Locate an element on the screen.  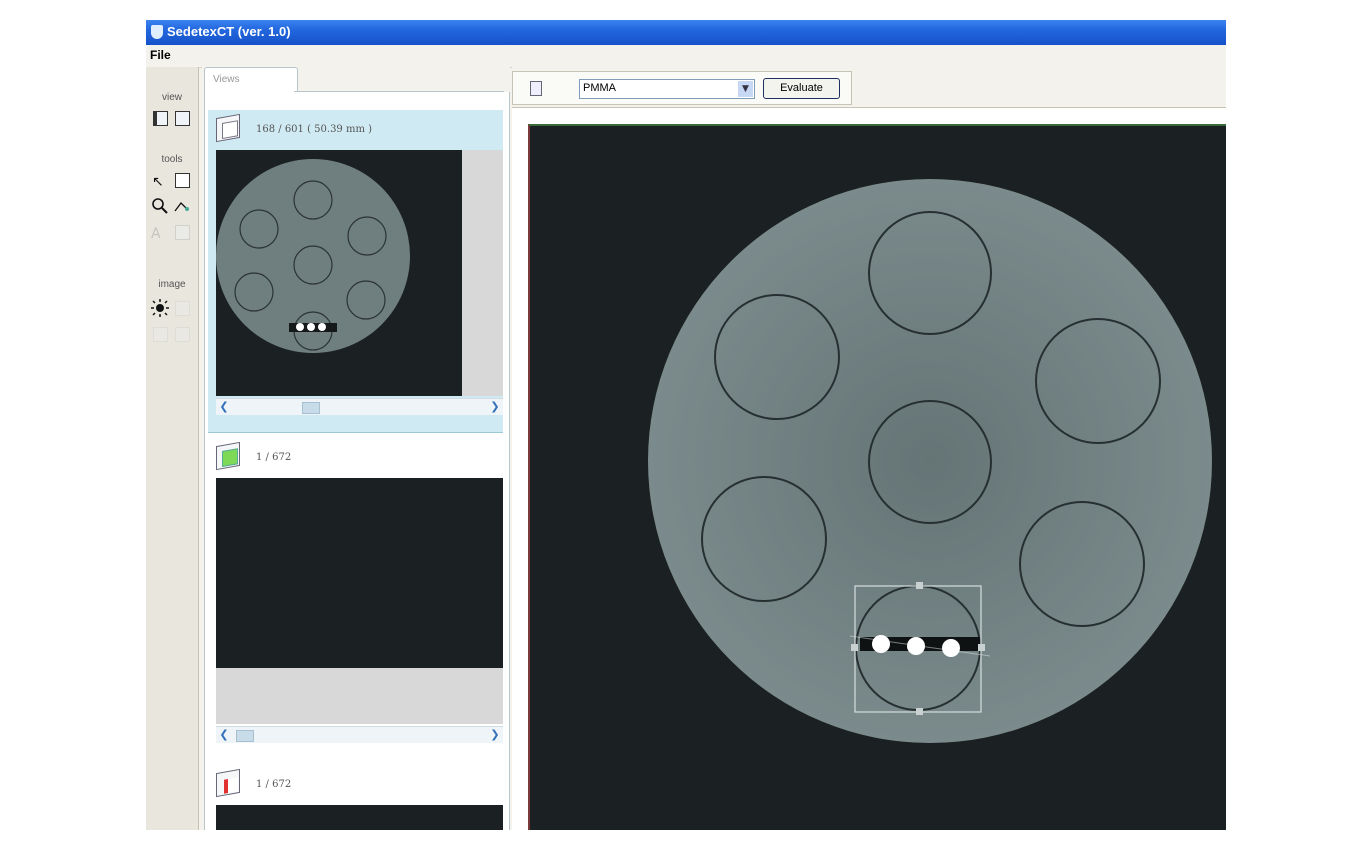
measure-icon is located at coordinates (182, 206).